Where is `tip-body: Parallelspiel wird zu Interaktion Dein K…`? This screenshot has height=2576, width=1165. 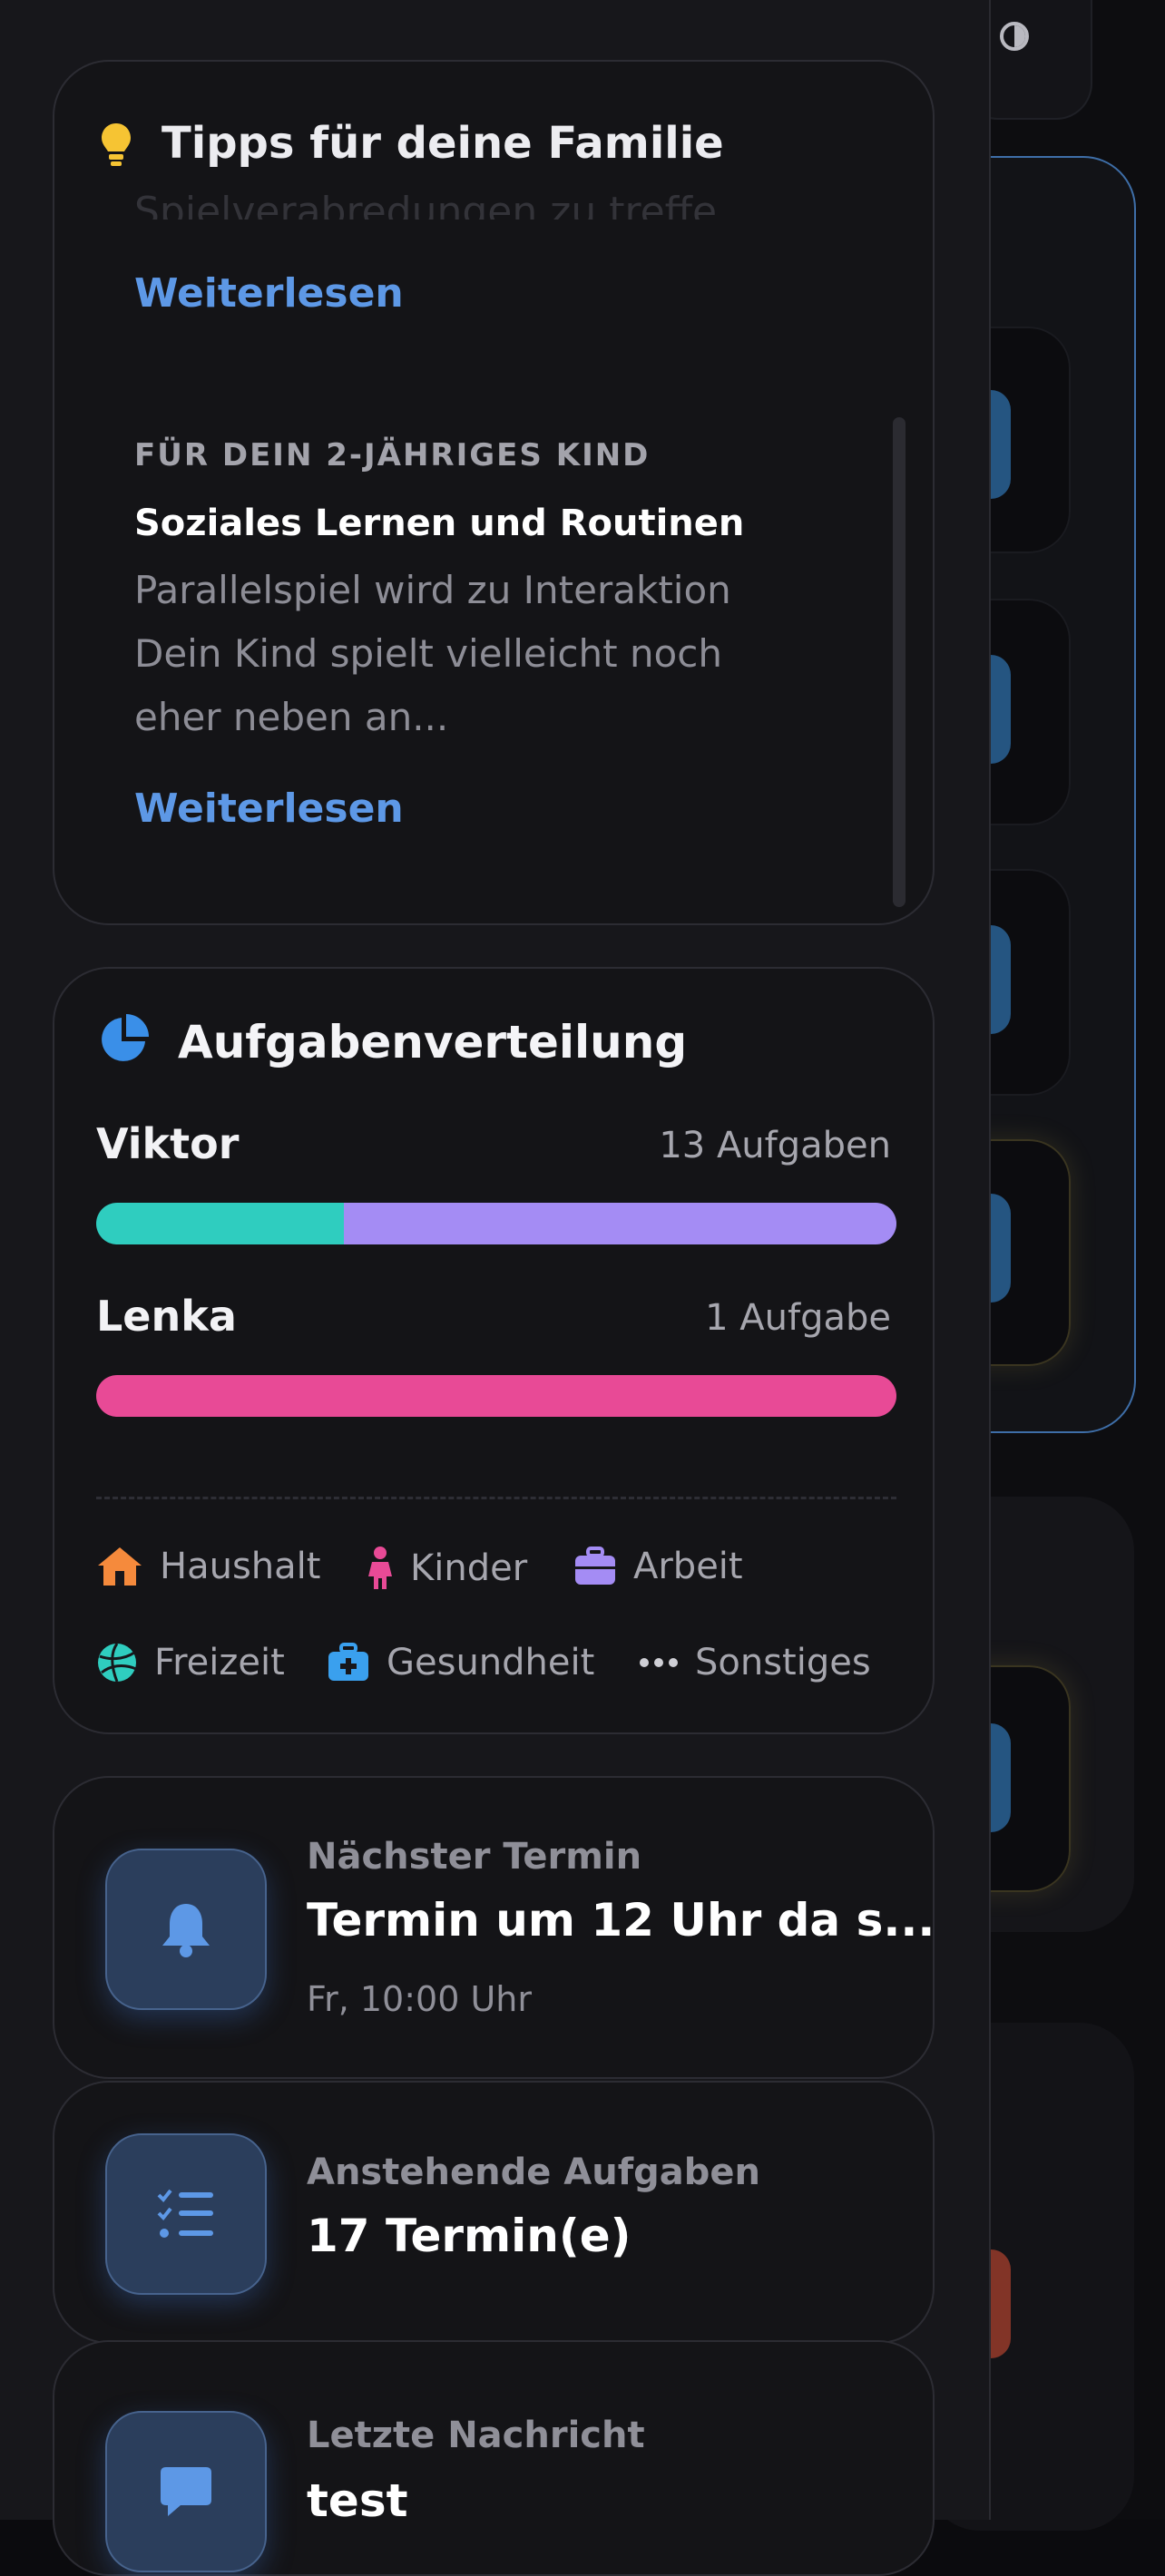
tip-body: Parallelspiel wird zu Interaktion Dein K… is located at coordinates (479, 654).